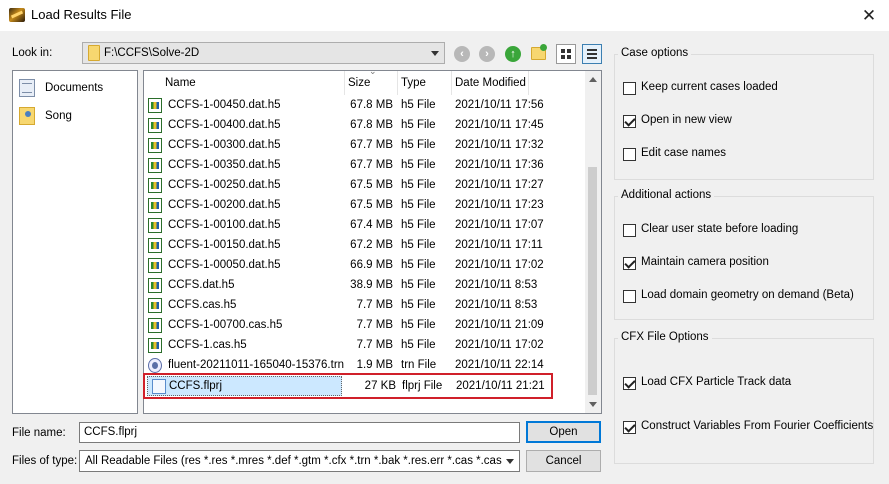  What do you see at coordinates (27, 116) in the screenshot?
I see `user-folder-icon` at bounding box center [27, 116].